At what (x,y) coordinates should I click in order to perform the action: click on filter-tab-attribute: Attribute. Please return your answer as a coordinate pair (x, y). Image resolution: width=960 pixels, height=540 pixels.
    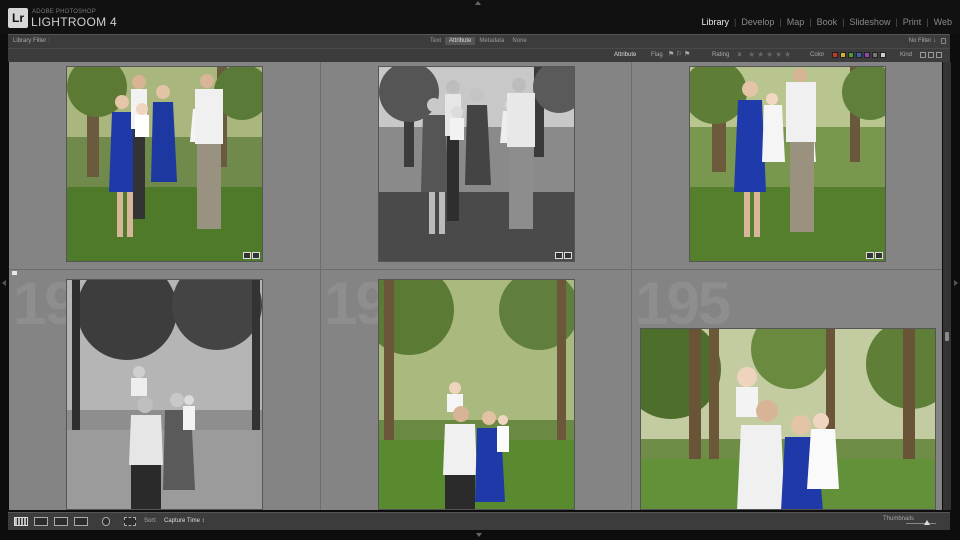
    Looking at the image, I should click on (460, 41).